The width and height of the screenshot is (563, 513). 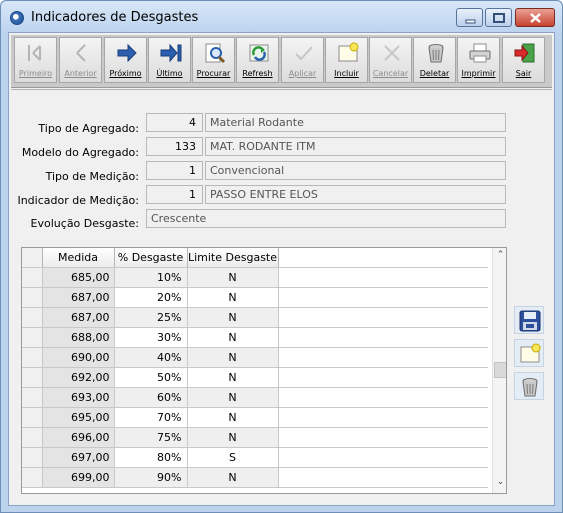 I want to click on table-row: 696,00 75% N, so click(x=255, y=437).